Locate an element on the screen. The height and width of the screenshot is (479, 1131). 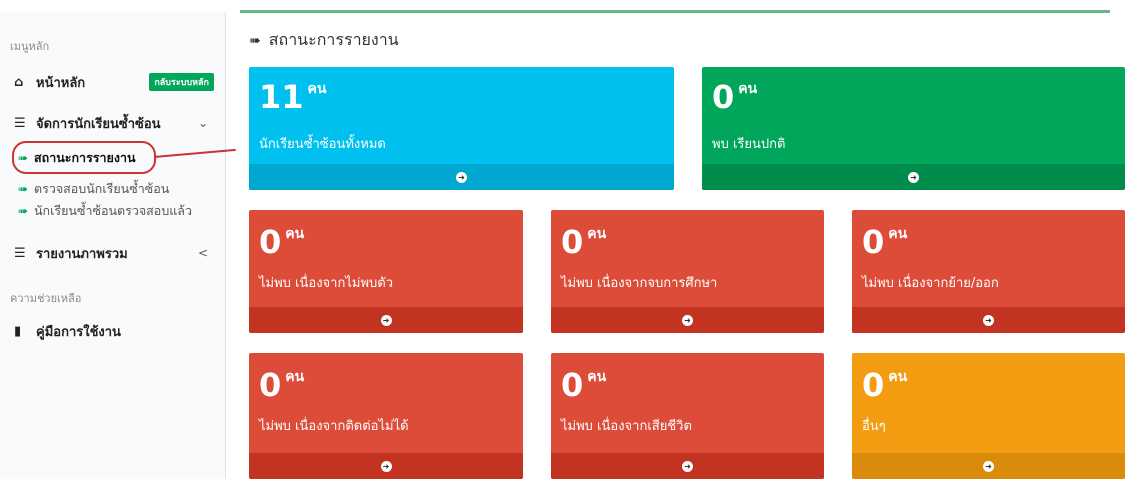
stat-box-not-found-deceased: 0 คน ไม่พบ เนื่องจากเสียชีวิต ➜ is located at coordinates (687, 416).